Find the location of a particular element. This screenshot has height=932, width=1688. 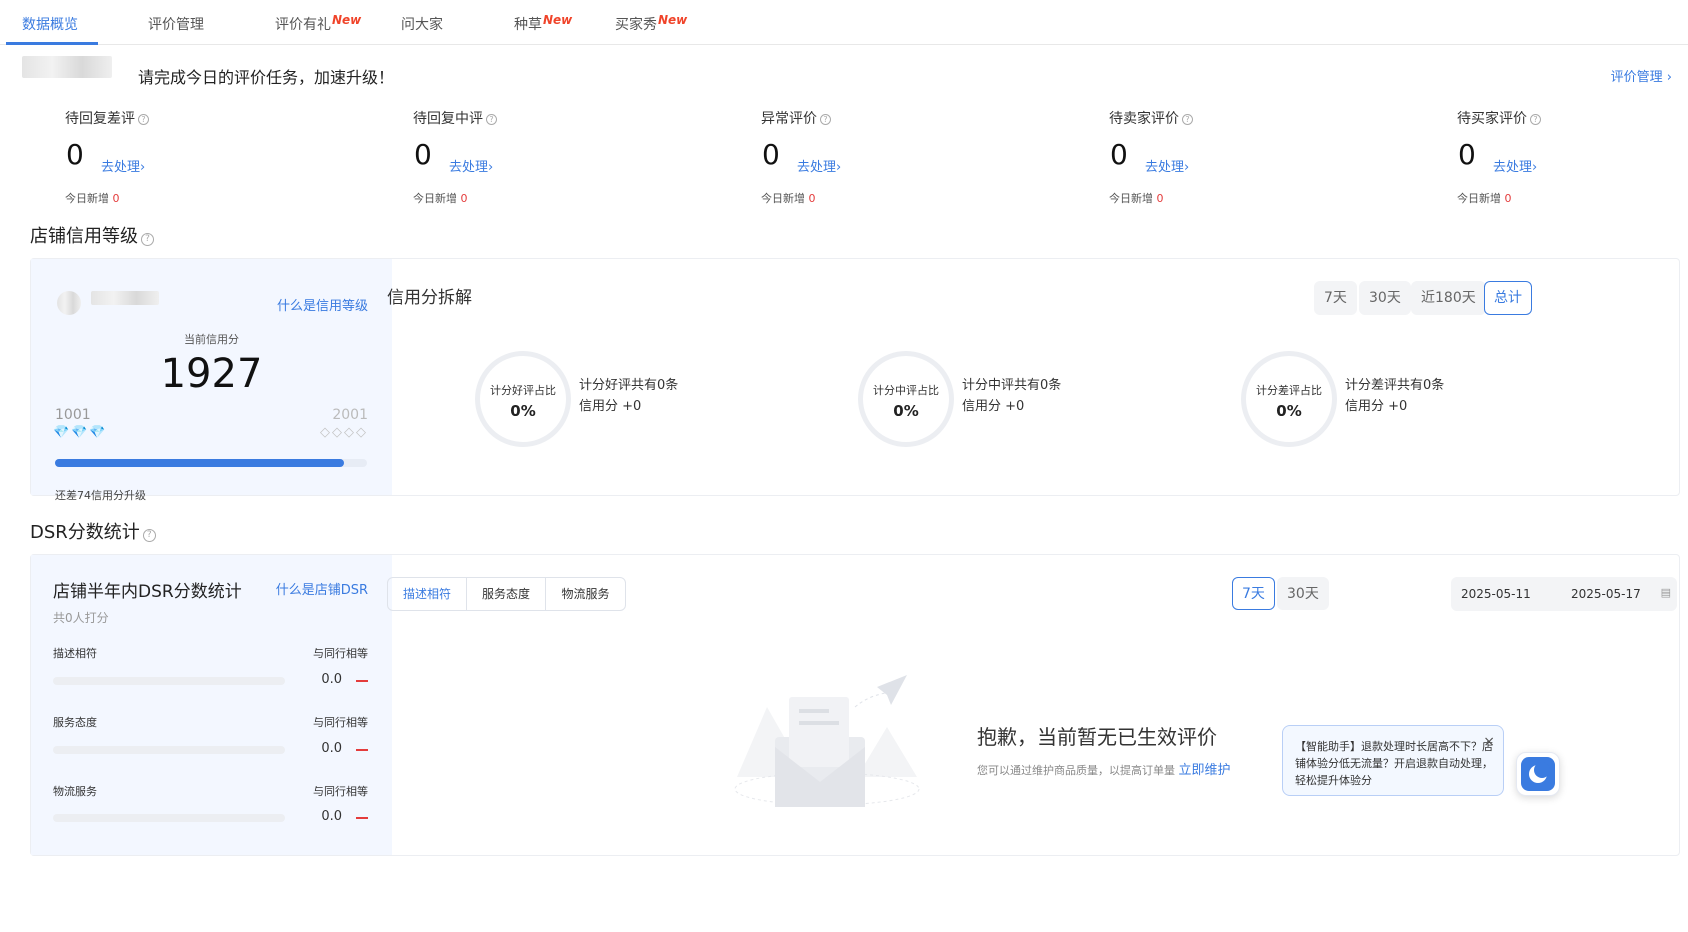

close-icon: × is located at coordinates (1489, 742).